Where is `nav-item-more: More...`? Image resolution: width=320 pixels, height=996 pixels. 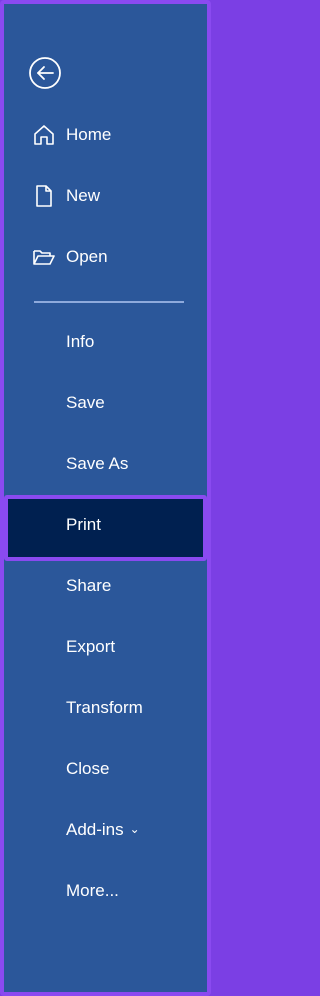
nav-item-more: More... is located at coordinates (105, 891).